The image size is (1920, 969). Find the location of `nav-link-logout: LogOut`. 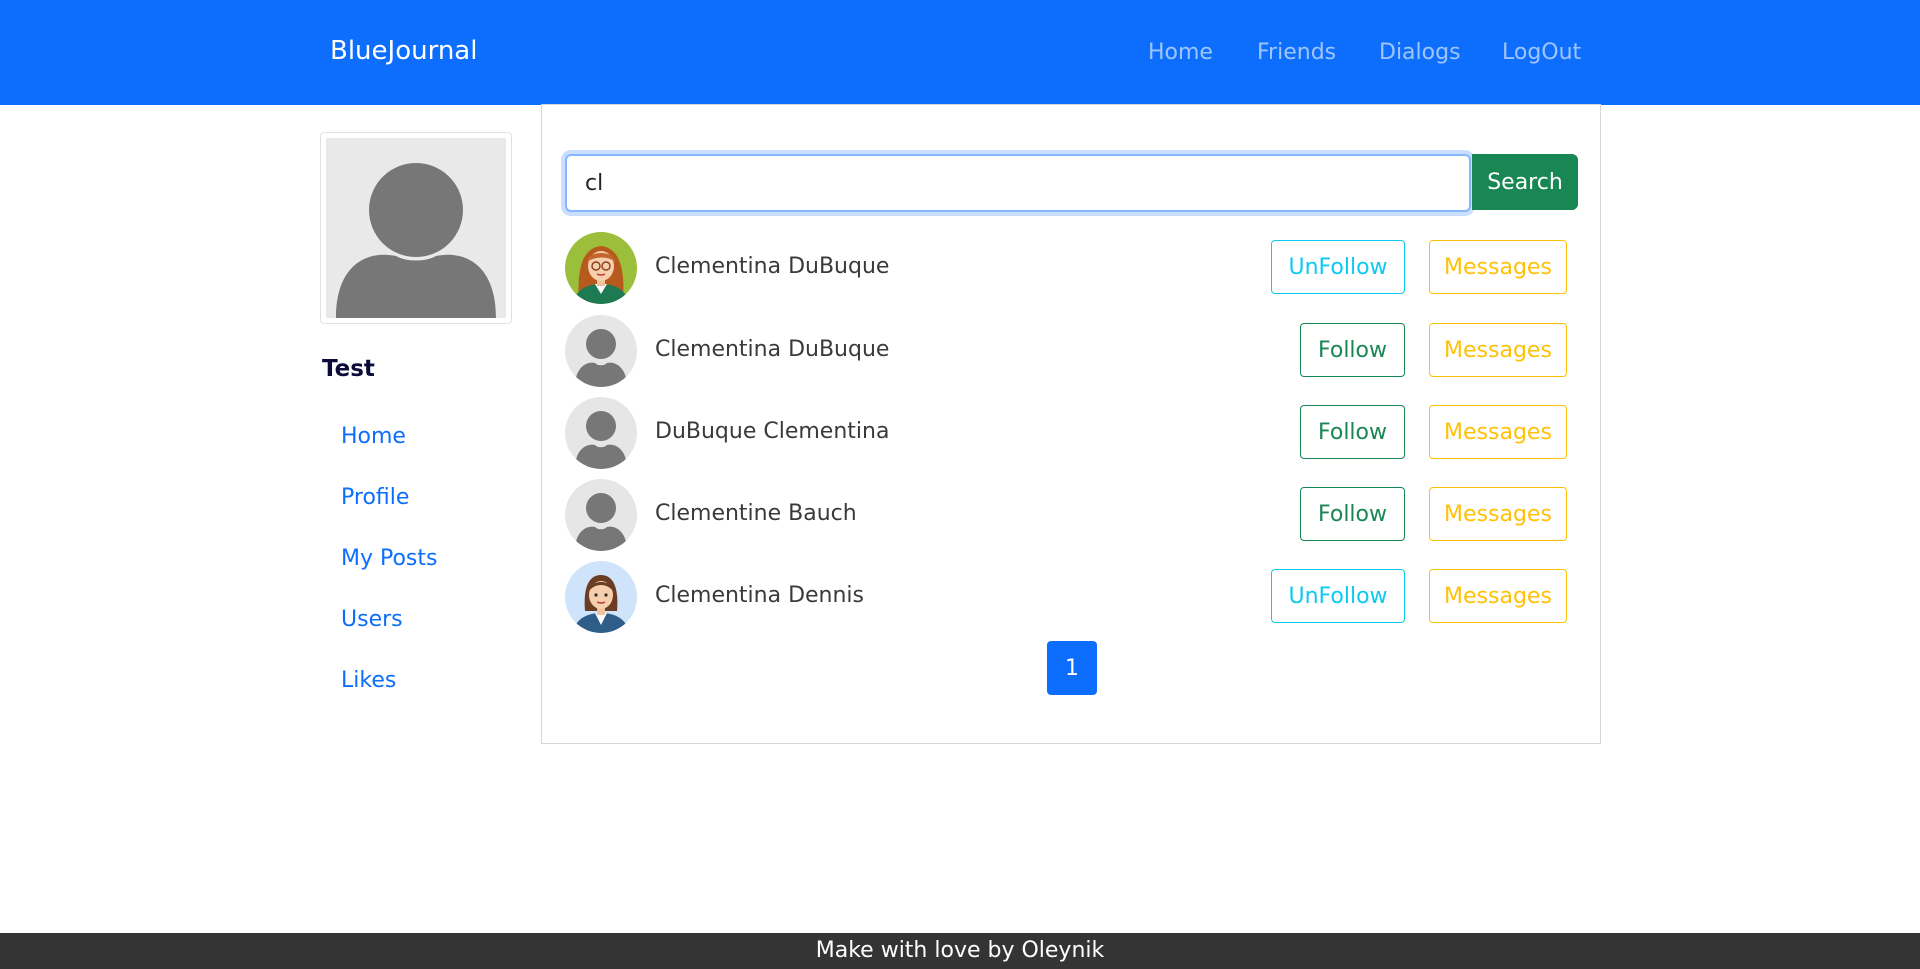

nav-link-logout: LogOut is located at coordinates (1541, 52).